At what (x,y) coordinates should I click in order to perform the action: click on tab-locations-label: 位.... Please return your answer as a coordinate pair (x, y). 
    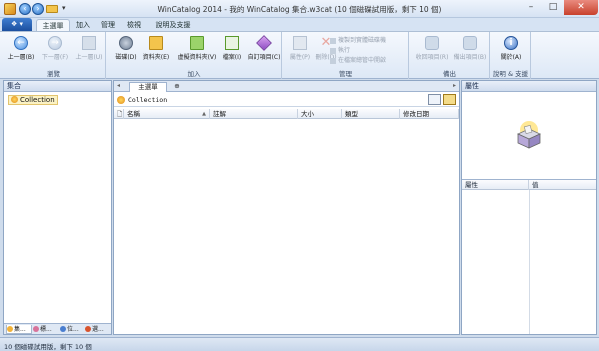
    Looking at the image, I should click on (73, 329).